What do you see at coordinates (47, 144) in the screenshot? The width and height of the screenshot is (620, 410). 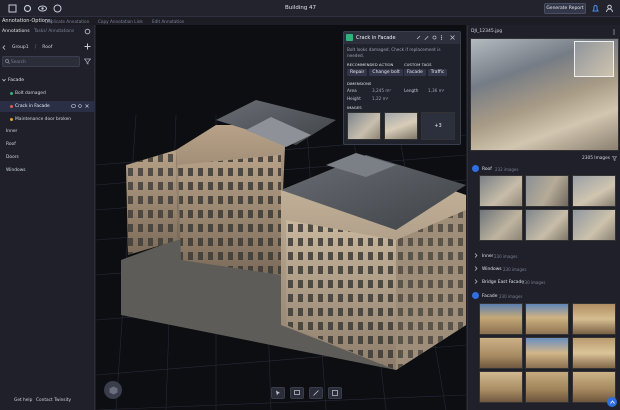 I see `list-item-roof: Roof` at bounding box center [47, 144].